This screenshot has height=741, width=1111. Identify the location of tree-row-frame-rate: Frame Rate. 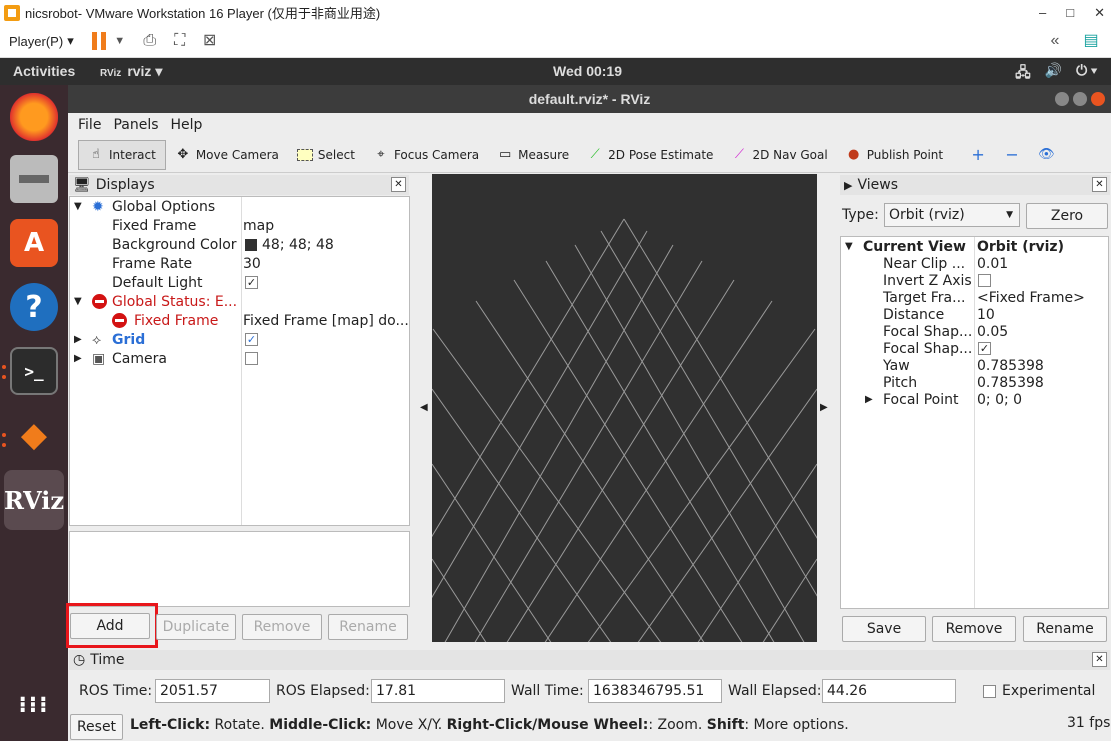
(152, 263).